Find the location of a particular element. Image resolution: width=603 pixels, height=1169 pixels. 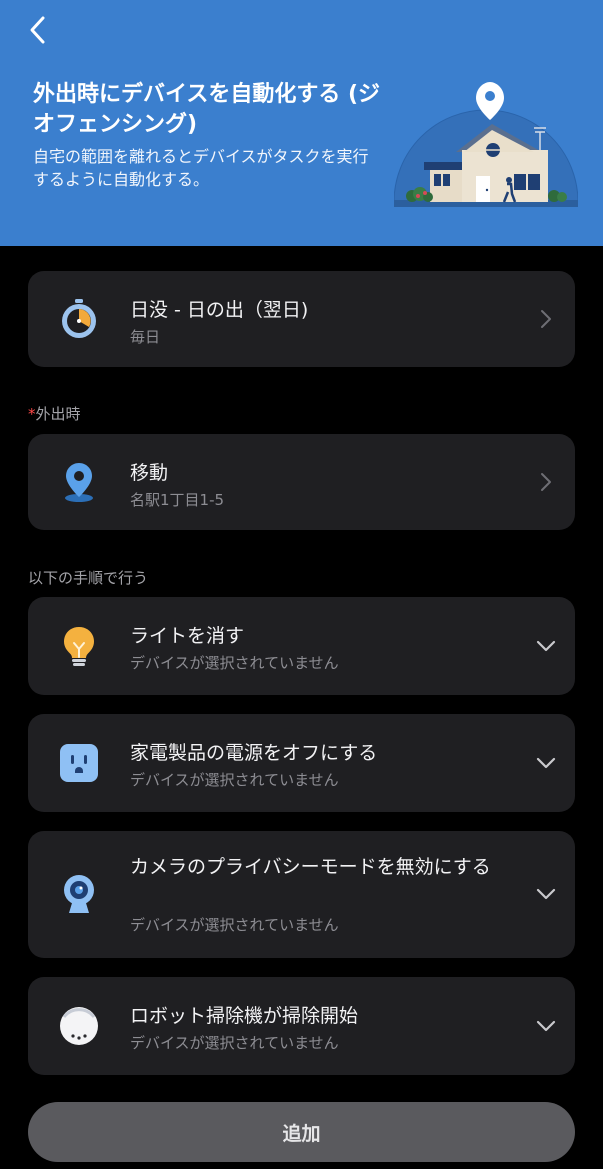

action-card-camera-privacy: カメラのプライバシーモードを無効にする デバイスが選択されていません is located at coordinates (301, 894).